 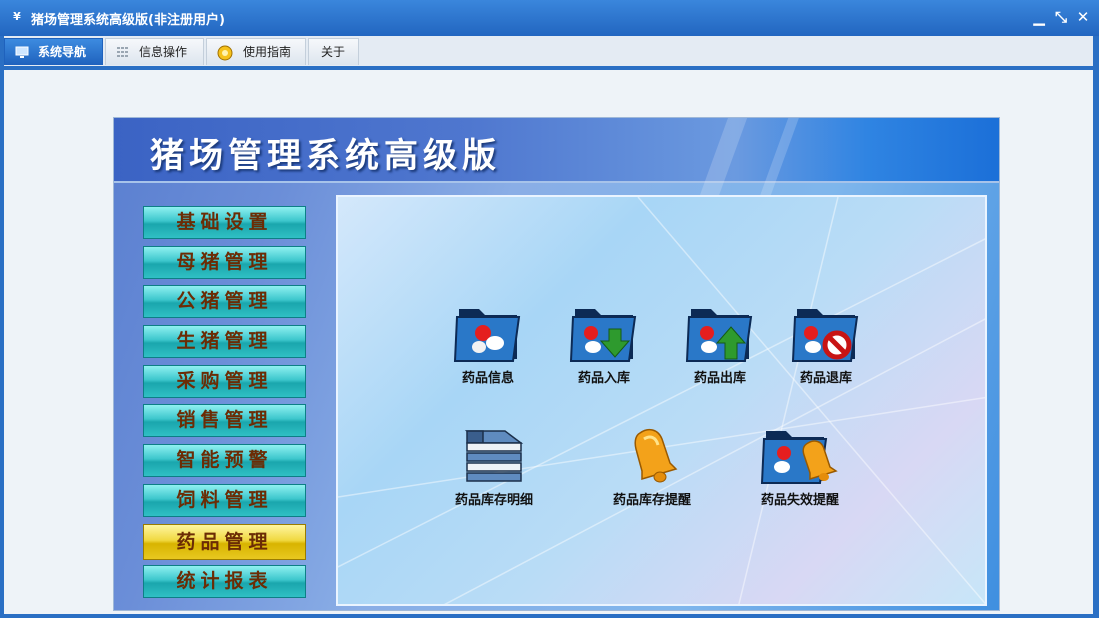 I want to click on window-border-left, so click(x=2, y=327).